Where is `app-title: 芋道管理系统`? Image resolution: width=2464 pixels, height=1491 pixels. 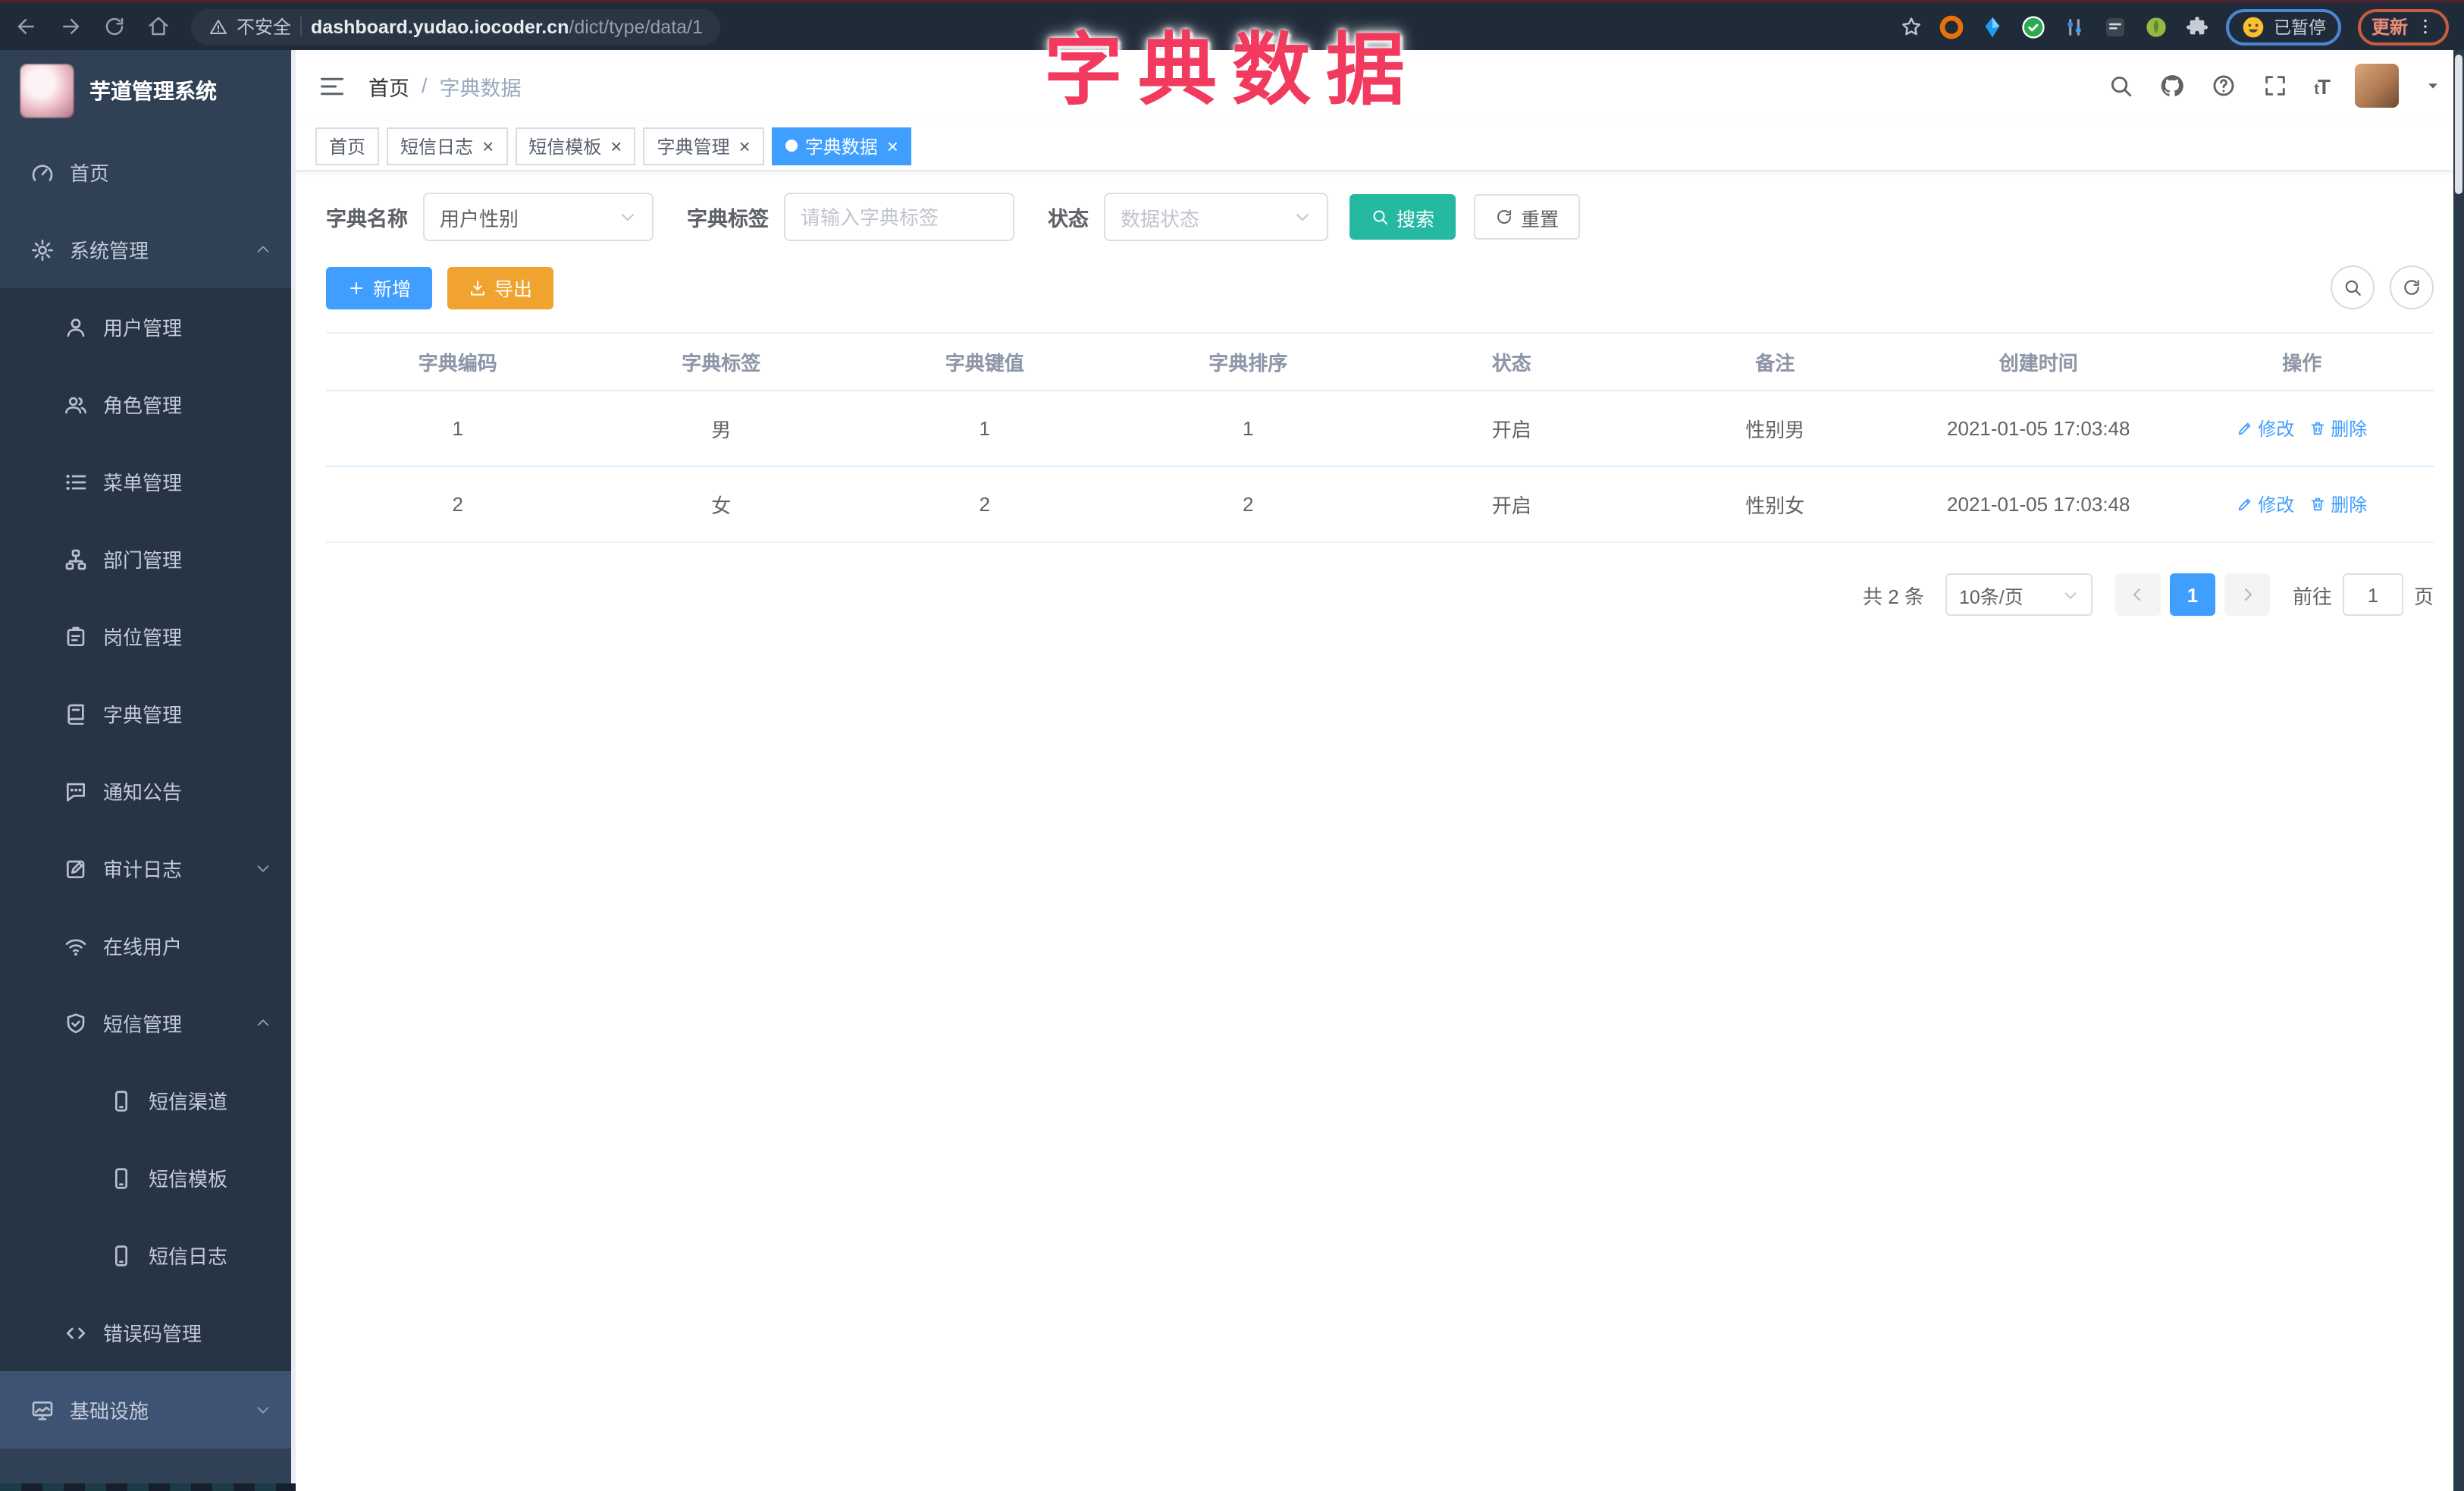
app-title: 芋道管理系统 is located at coordinates (153, 91).